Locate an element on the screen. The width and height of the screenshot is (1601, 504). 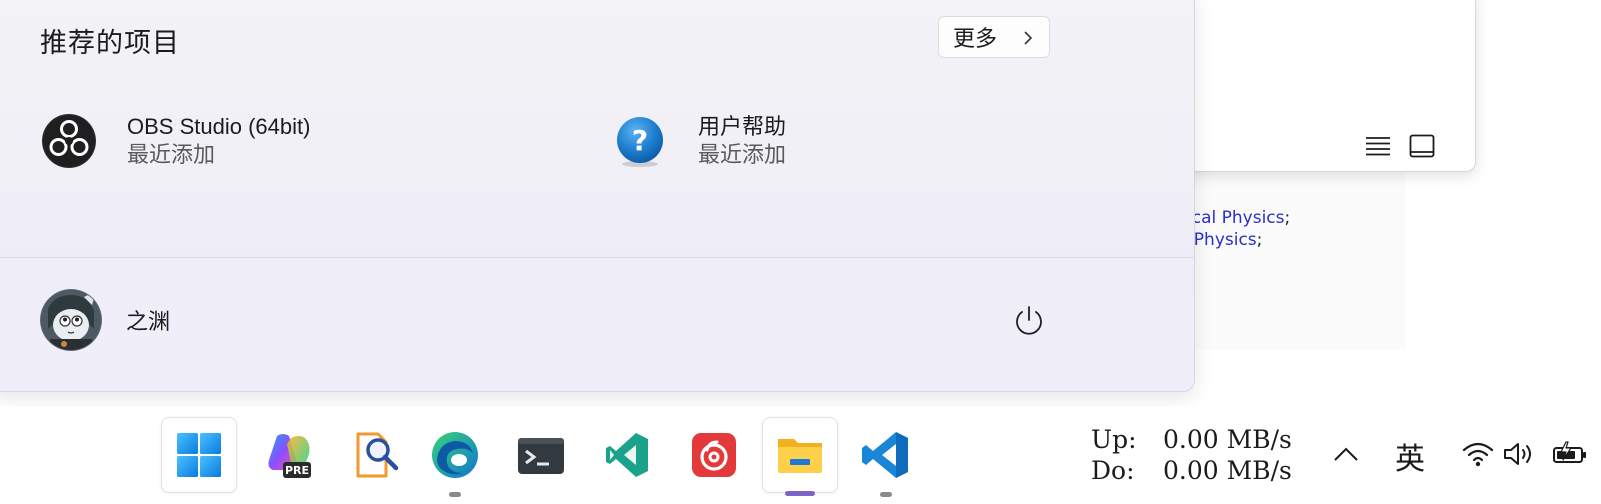
recommended-title: 推荐的项目 is located at coordinates (110, 43).